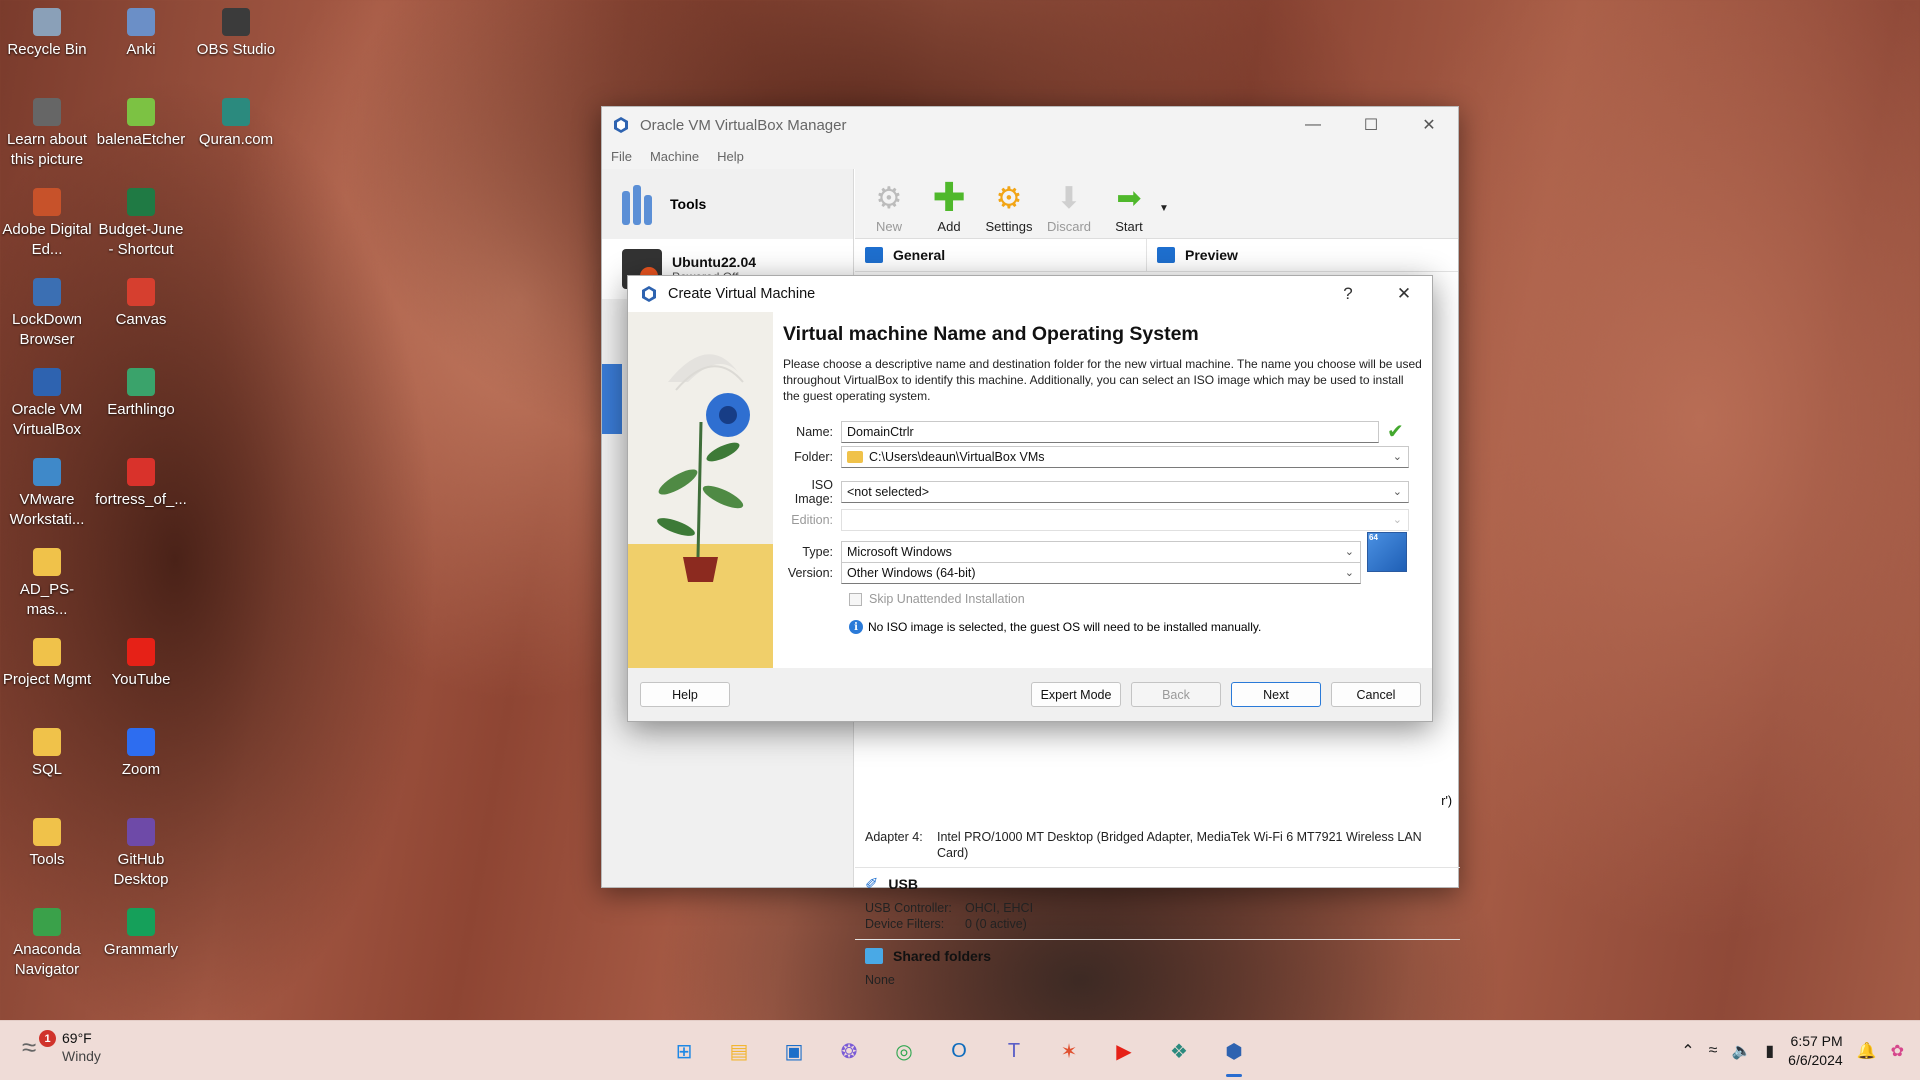 The width and height of the screenshot is (1920, 1080). I want to click on iso-value: <not selected>, so click(888, 492).